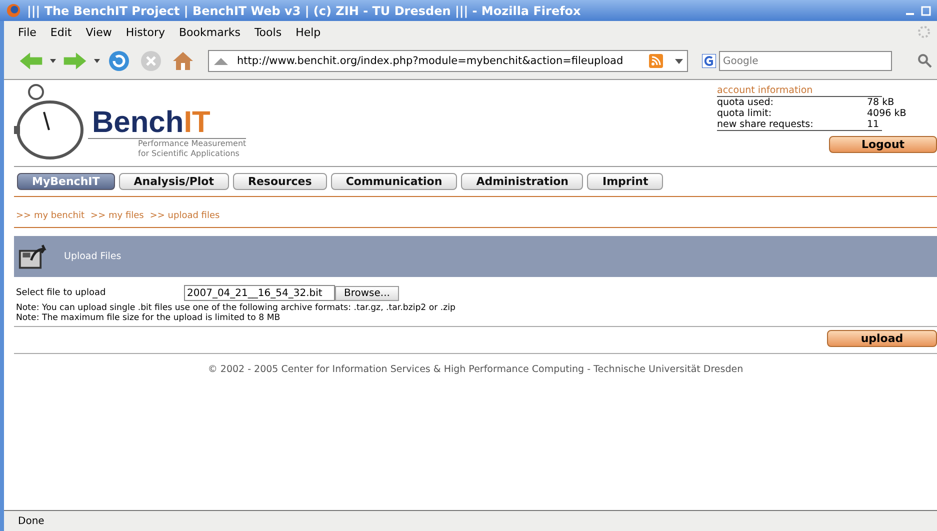 The height and width of the screenshot is (531, 937). I want to click on note-text: Note: The maximum file size for the upload is limited to 8 MB, so click(149, 318).